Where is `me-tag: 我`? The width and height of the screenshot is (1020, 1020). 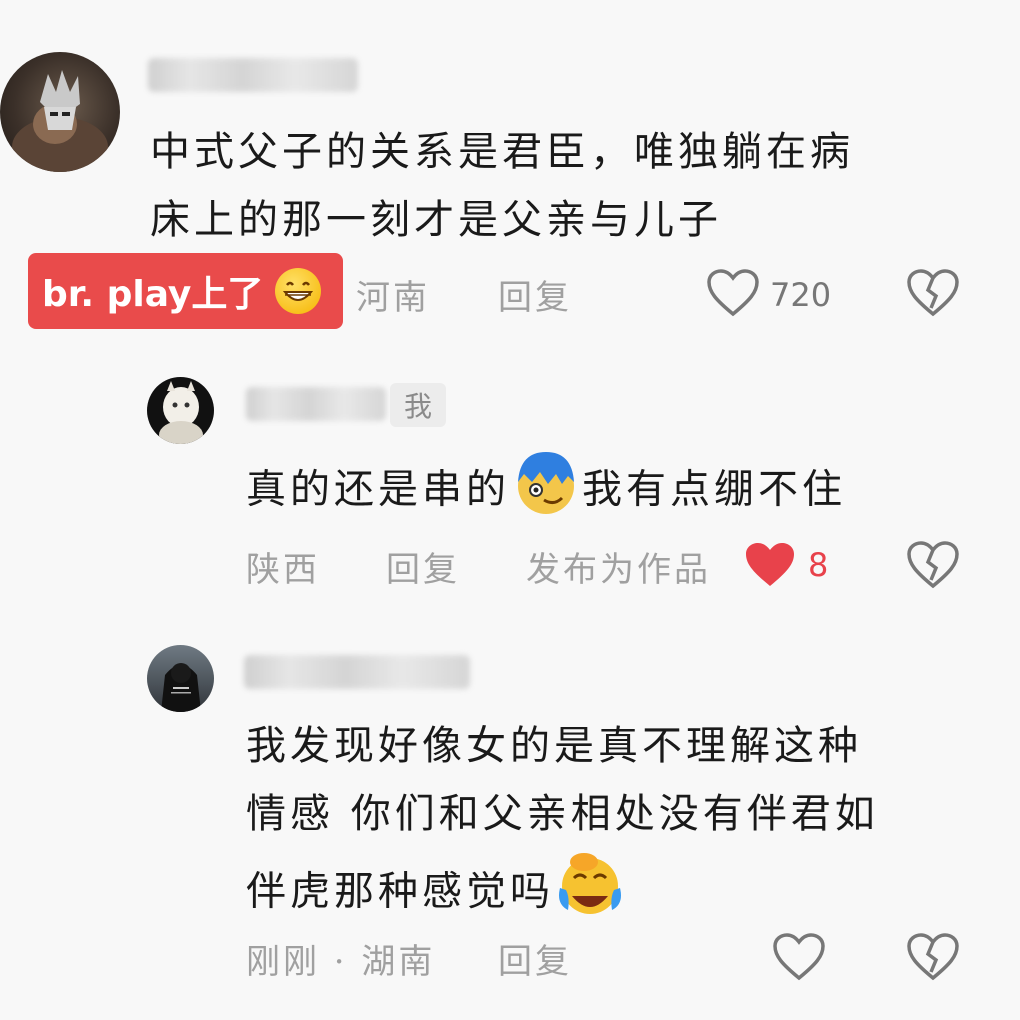
me-tag: 我 is located at coordinates (418, 405).